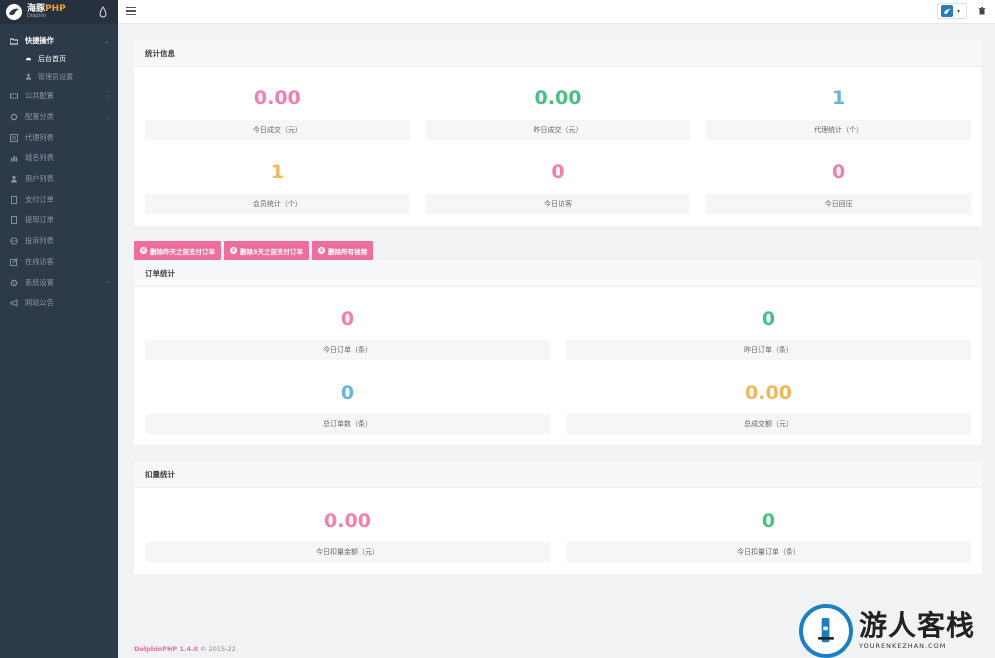 The width and height of the screenshot is (995, 658). I want to click on edit-icon, so click(14, 262).